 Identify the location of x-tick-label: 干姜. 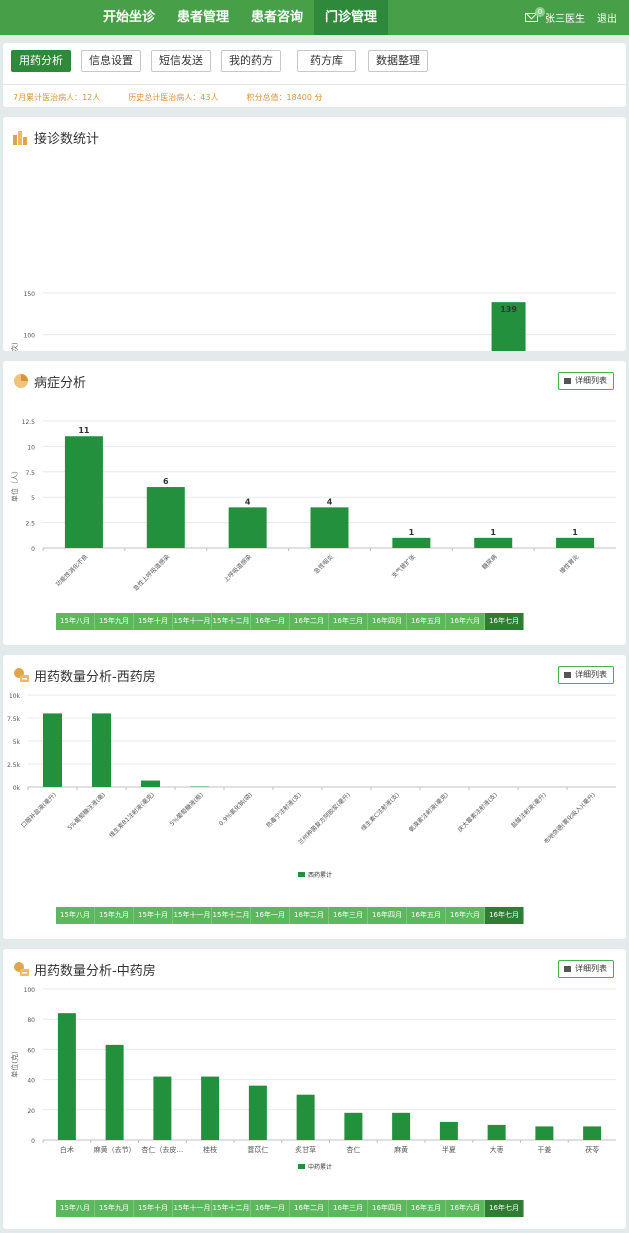
(544, 1149).